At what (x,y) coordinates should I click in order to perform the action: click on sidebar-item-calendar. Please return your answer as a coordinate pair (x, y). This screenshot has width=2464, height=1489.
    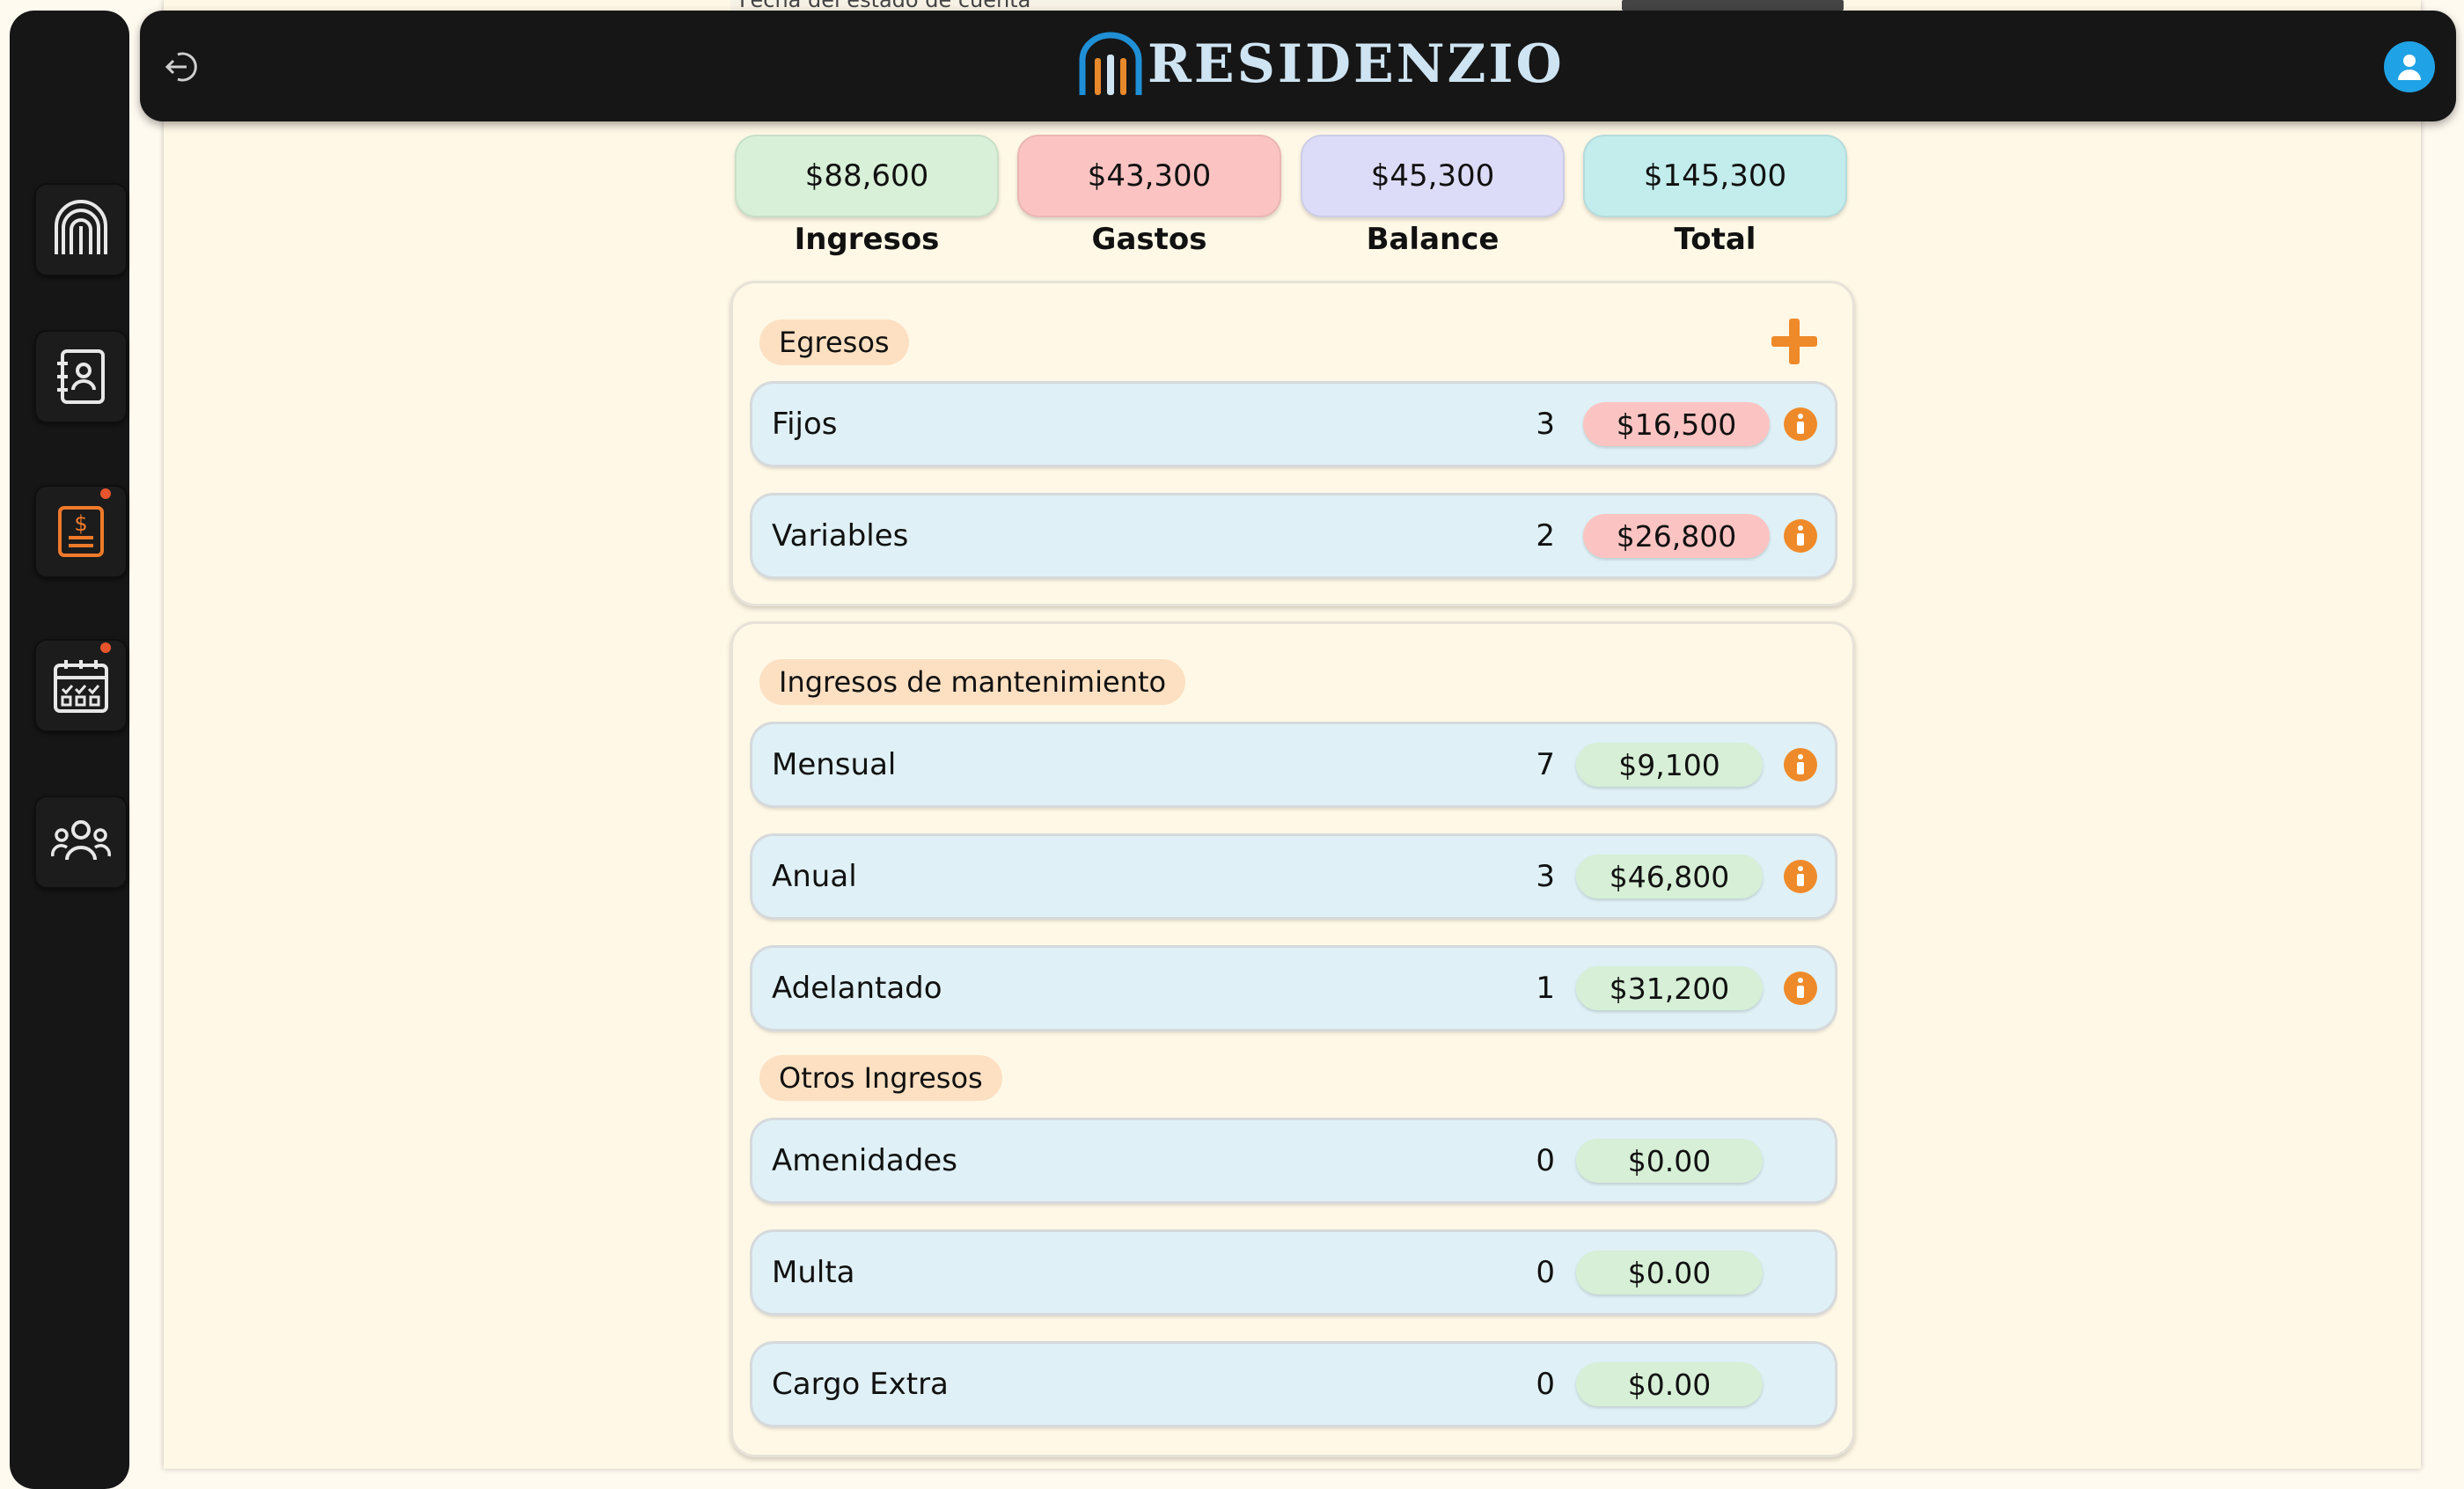
    Looking at the image, I should click on (81, 686).